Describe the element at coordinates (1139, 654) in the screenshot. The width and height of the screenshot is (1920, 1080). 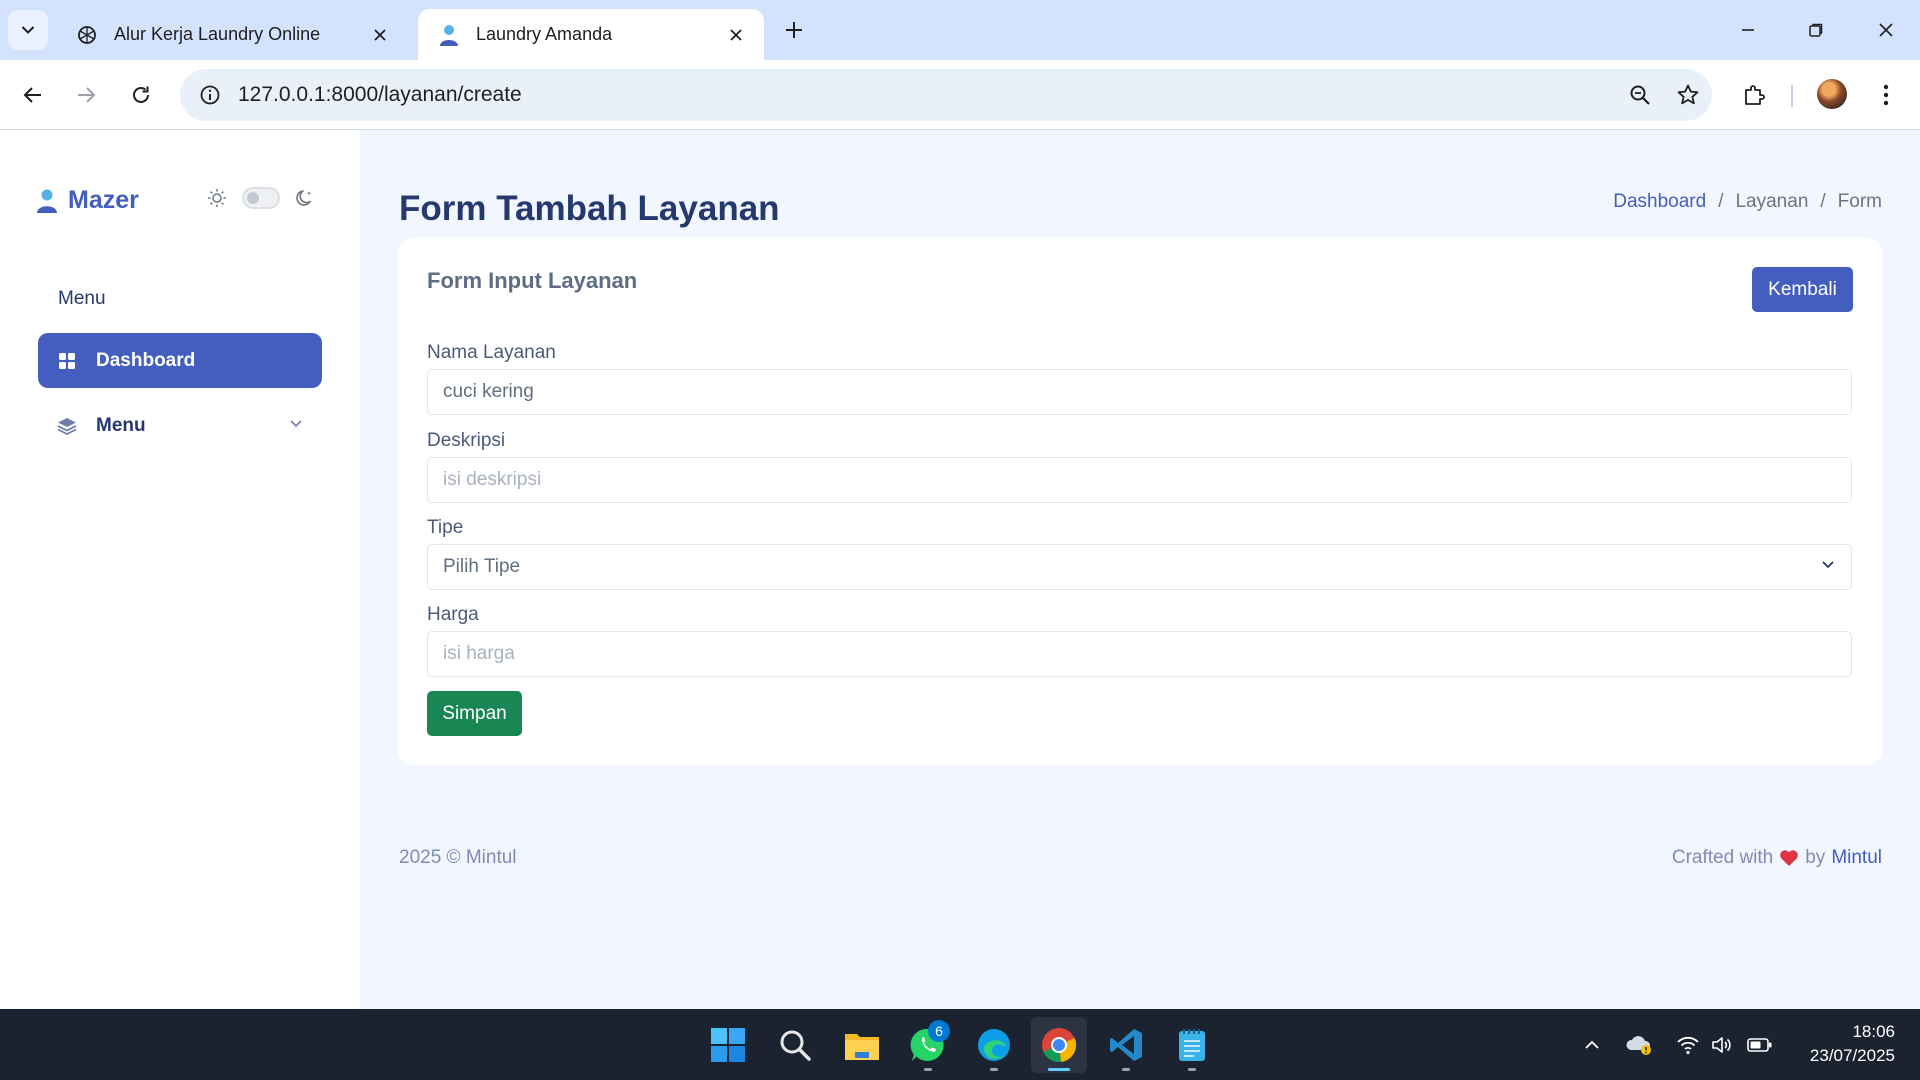
I see `harga-input: isi harga` at that location.